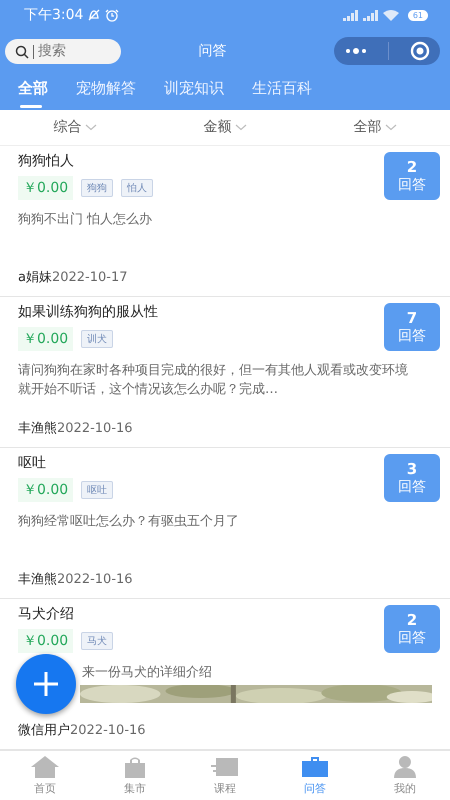  What do you see at coordinates (88, 311) in the screenshot?
I see `question-title: 如果训练狗狗的服从性` at bounding box center [88, 311].